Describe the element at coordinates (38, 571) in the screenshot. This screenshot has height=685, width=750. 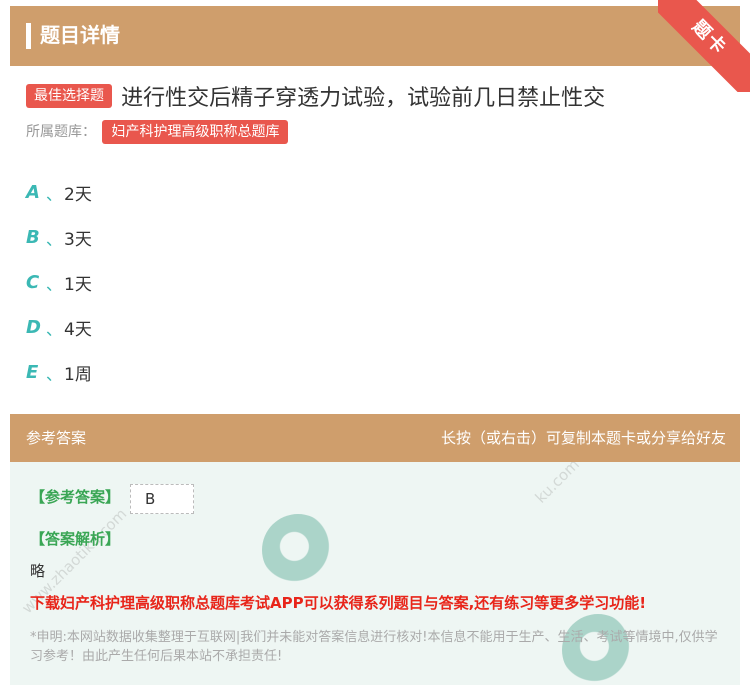
I see `analysis-text: 略` at that location.